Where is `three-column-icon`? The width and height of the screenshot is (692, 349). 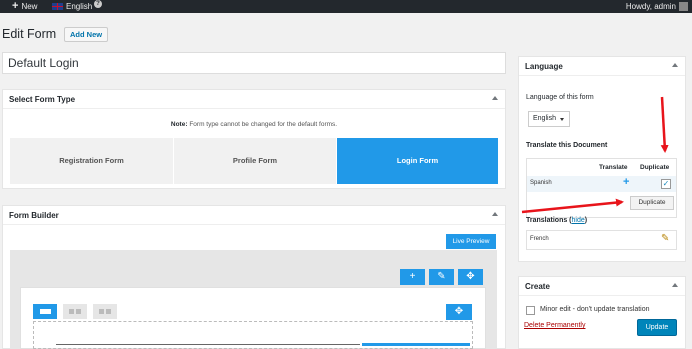
three-column-icon is located at coordinates (105, 311).